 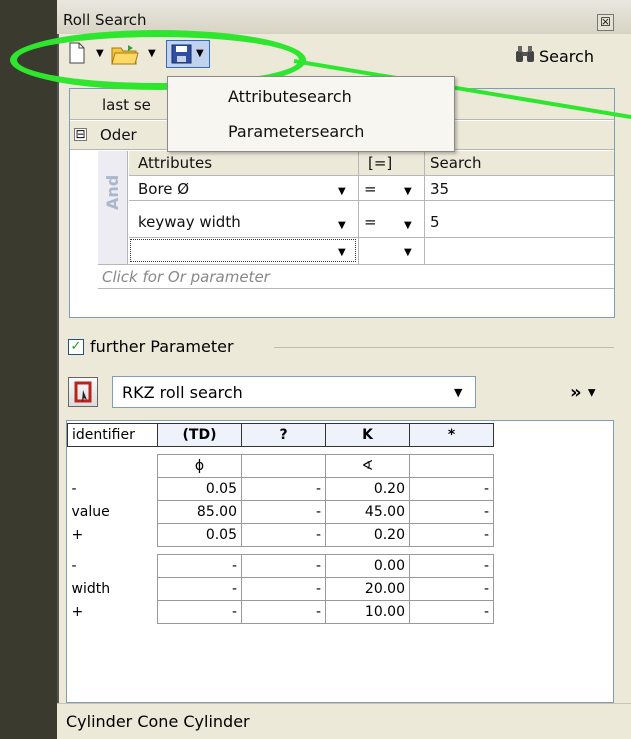 I want to click on section-divider, so click(x=444, y=347).